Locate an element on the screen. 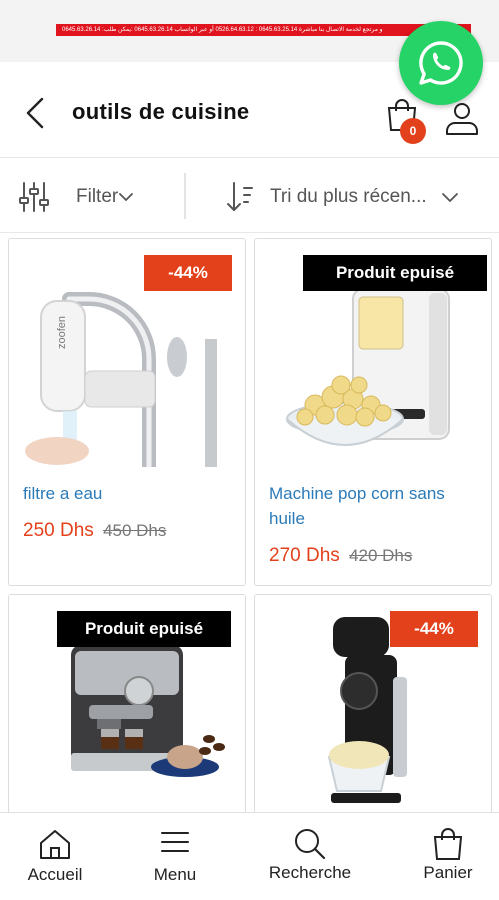  nav-home-label: Accueil is located at coordinates (55, 874).